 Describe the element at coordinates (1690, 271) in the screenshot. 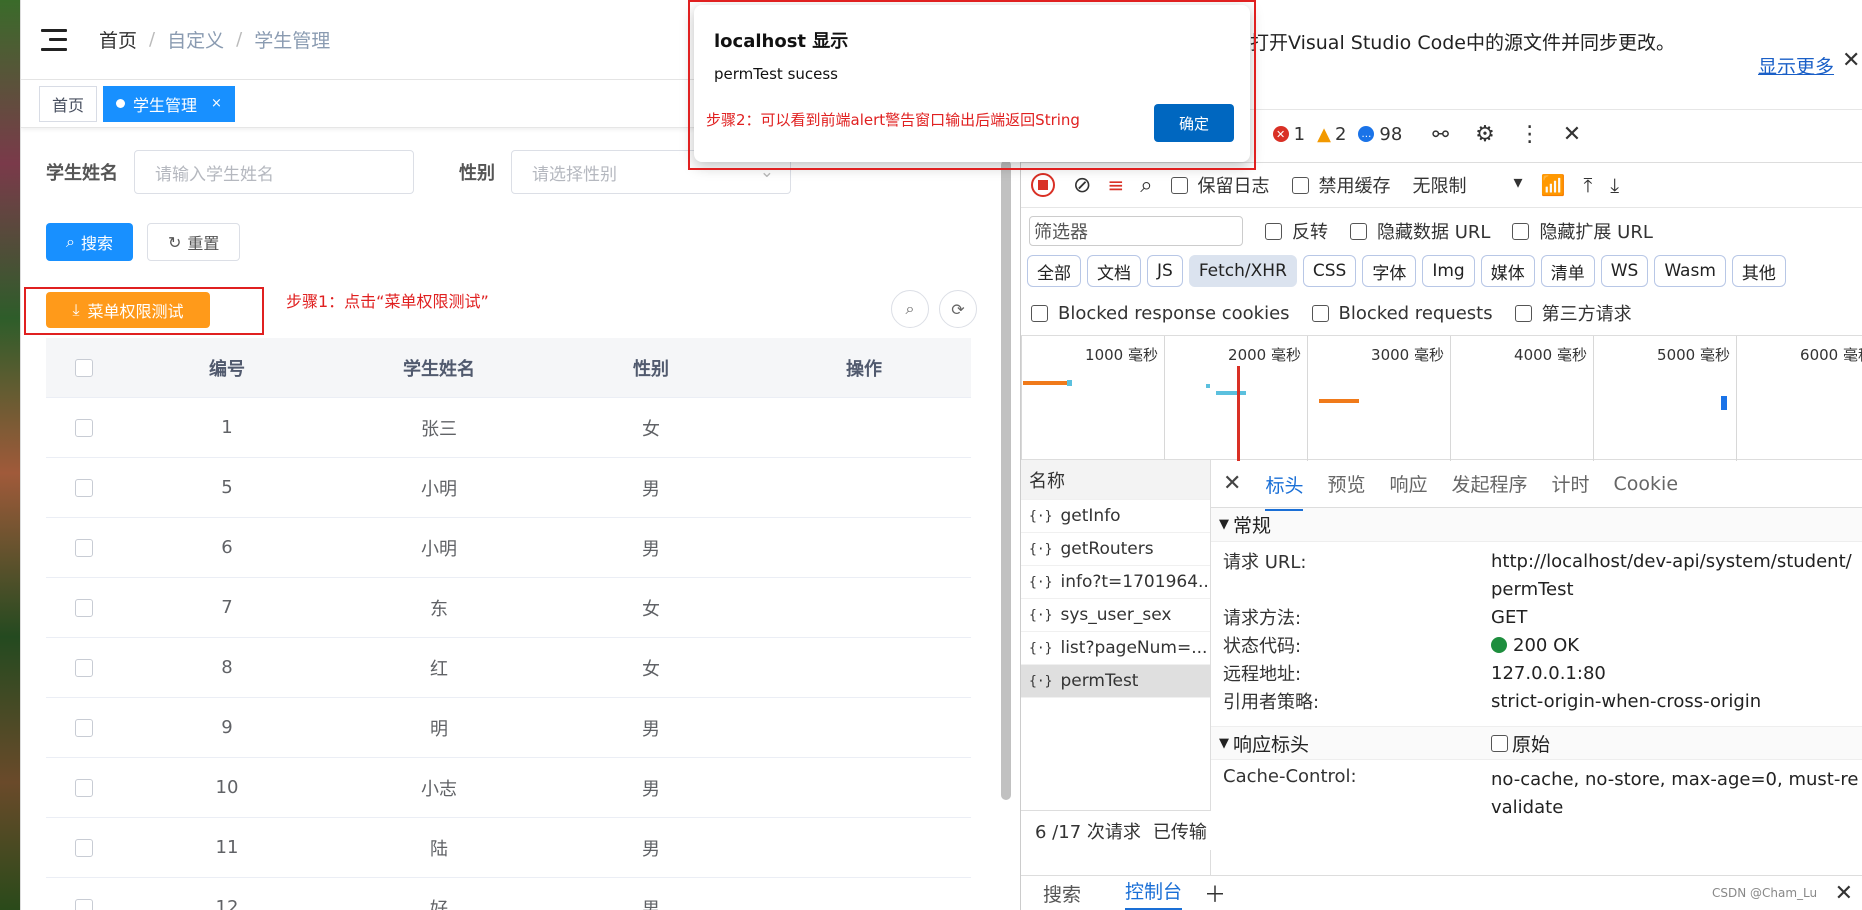

I see `type-filter-chip: Wasm` at that location.